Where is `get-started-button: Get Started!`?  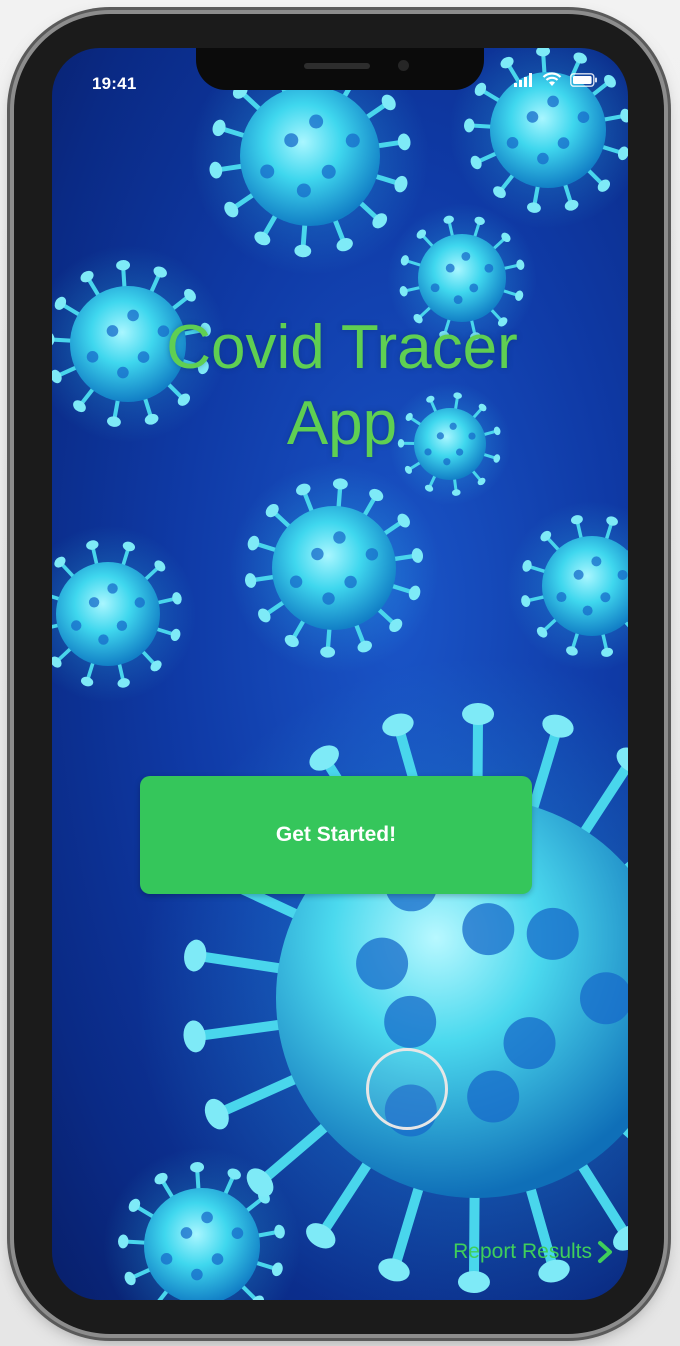 get-started-button: Get Started! is located at coordinates (336, 835).